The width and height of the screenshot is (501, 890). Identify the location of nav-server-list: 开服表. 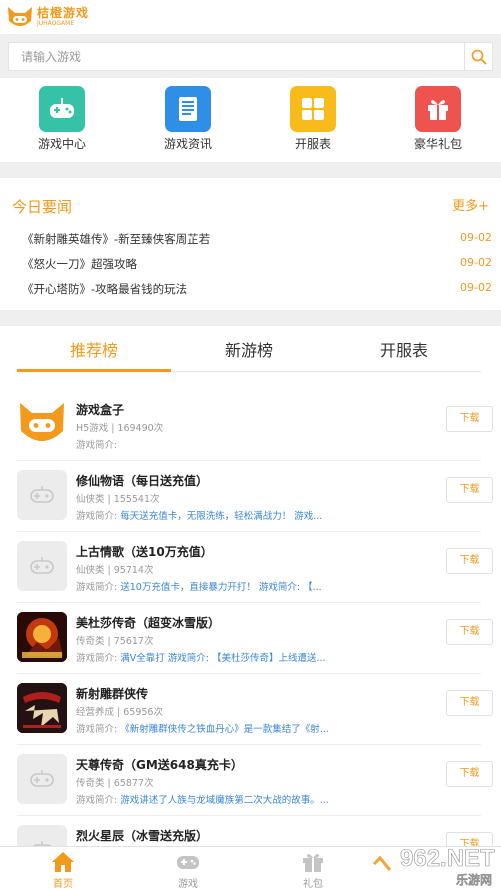
(313, 119).